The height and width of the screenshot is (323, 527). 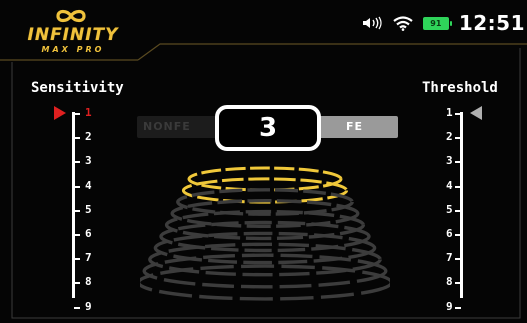 What do you see at coordinates (73, 205) in the screenshot?
I see `sensitivity-scale-line` at bounding box center [73, 205].